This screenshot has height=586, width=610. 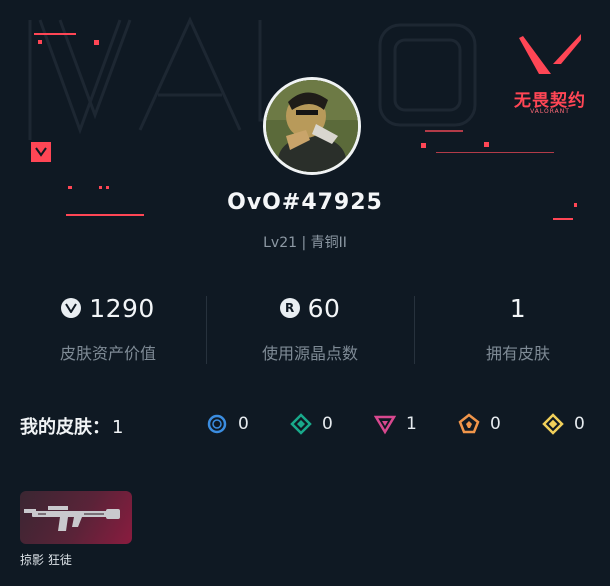 I want to click on stat-label: 使用源晶点数, so click(x=309, y=353).